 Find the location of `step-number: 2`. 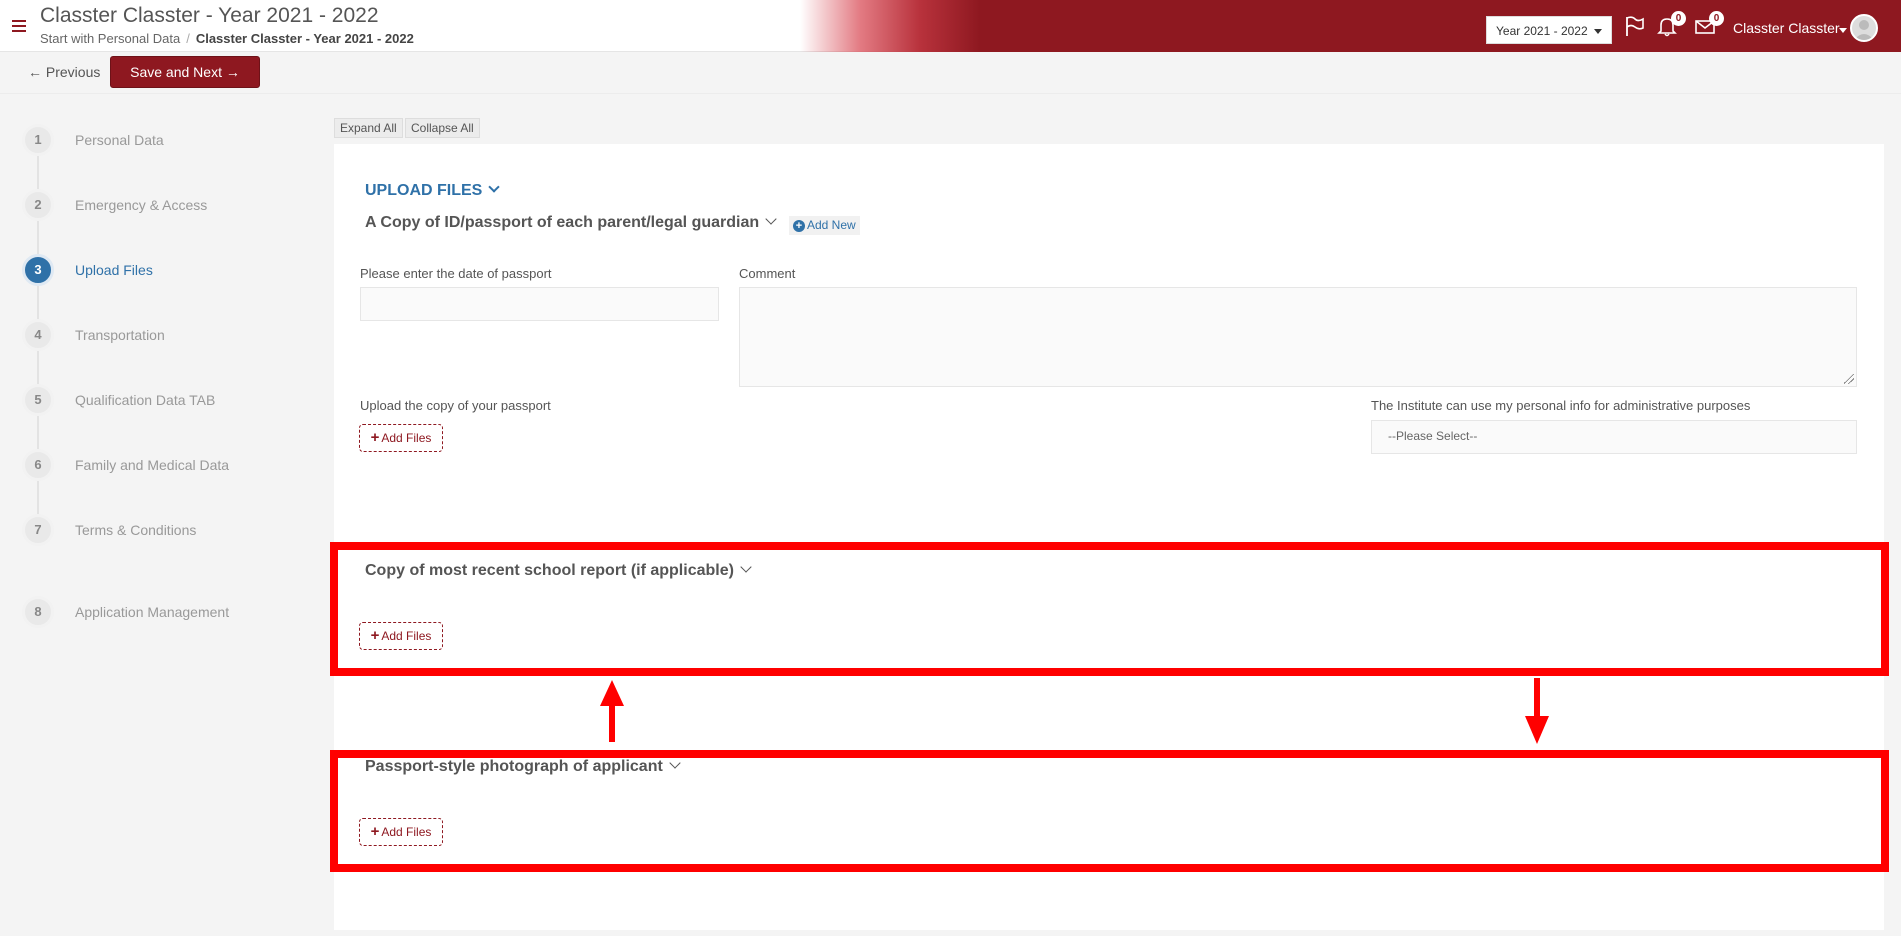

step-number: 2 is located at coordinates (38, 205).